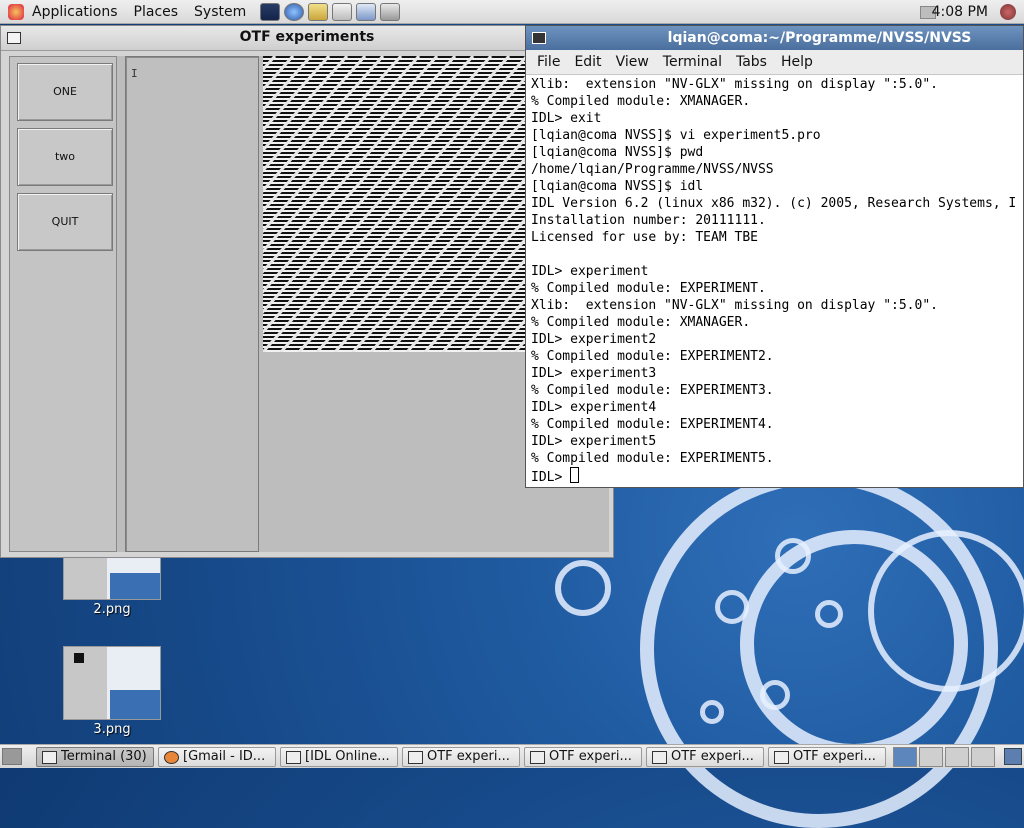 This screenshot has height=828, width=1024. Describe the element at coordinates (112, 683) in the screenshot. I see `thumbnail` at that location.